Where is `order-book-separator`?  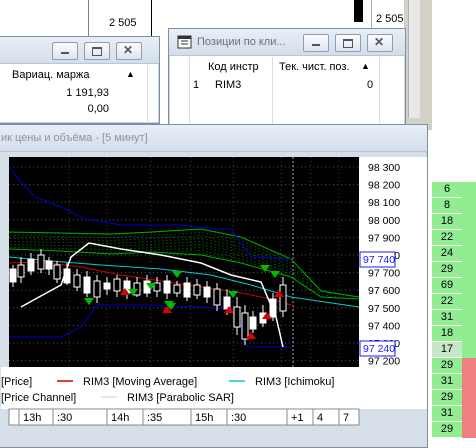 order-book-separator is located at coordinates (447, 437).